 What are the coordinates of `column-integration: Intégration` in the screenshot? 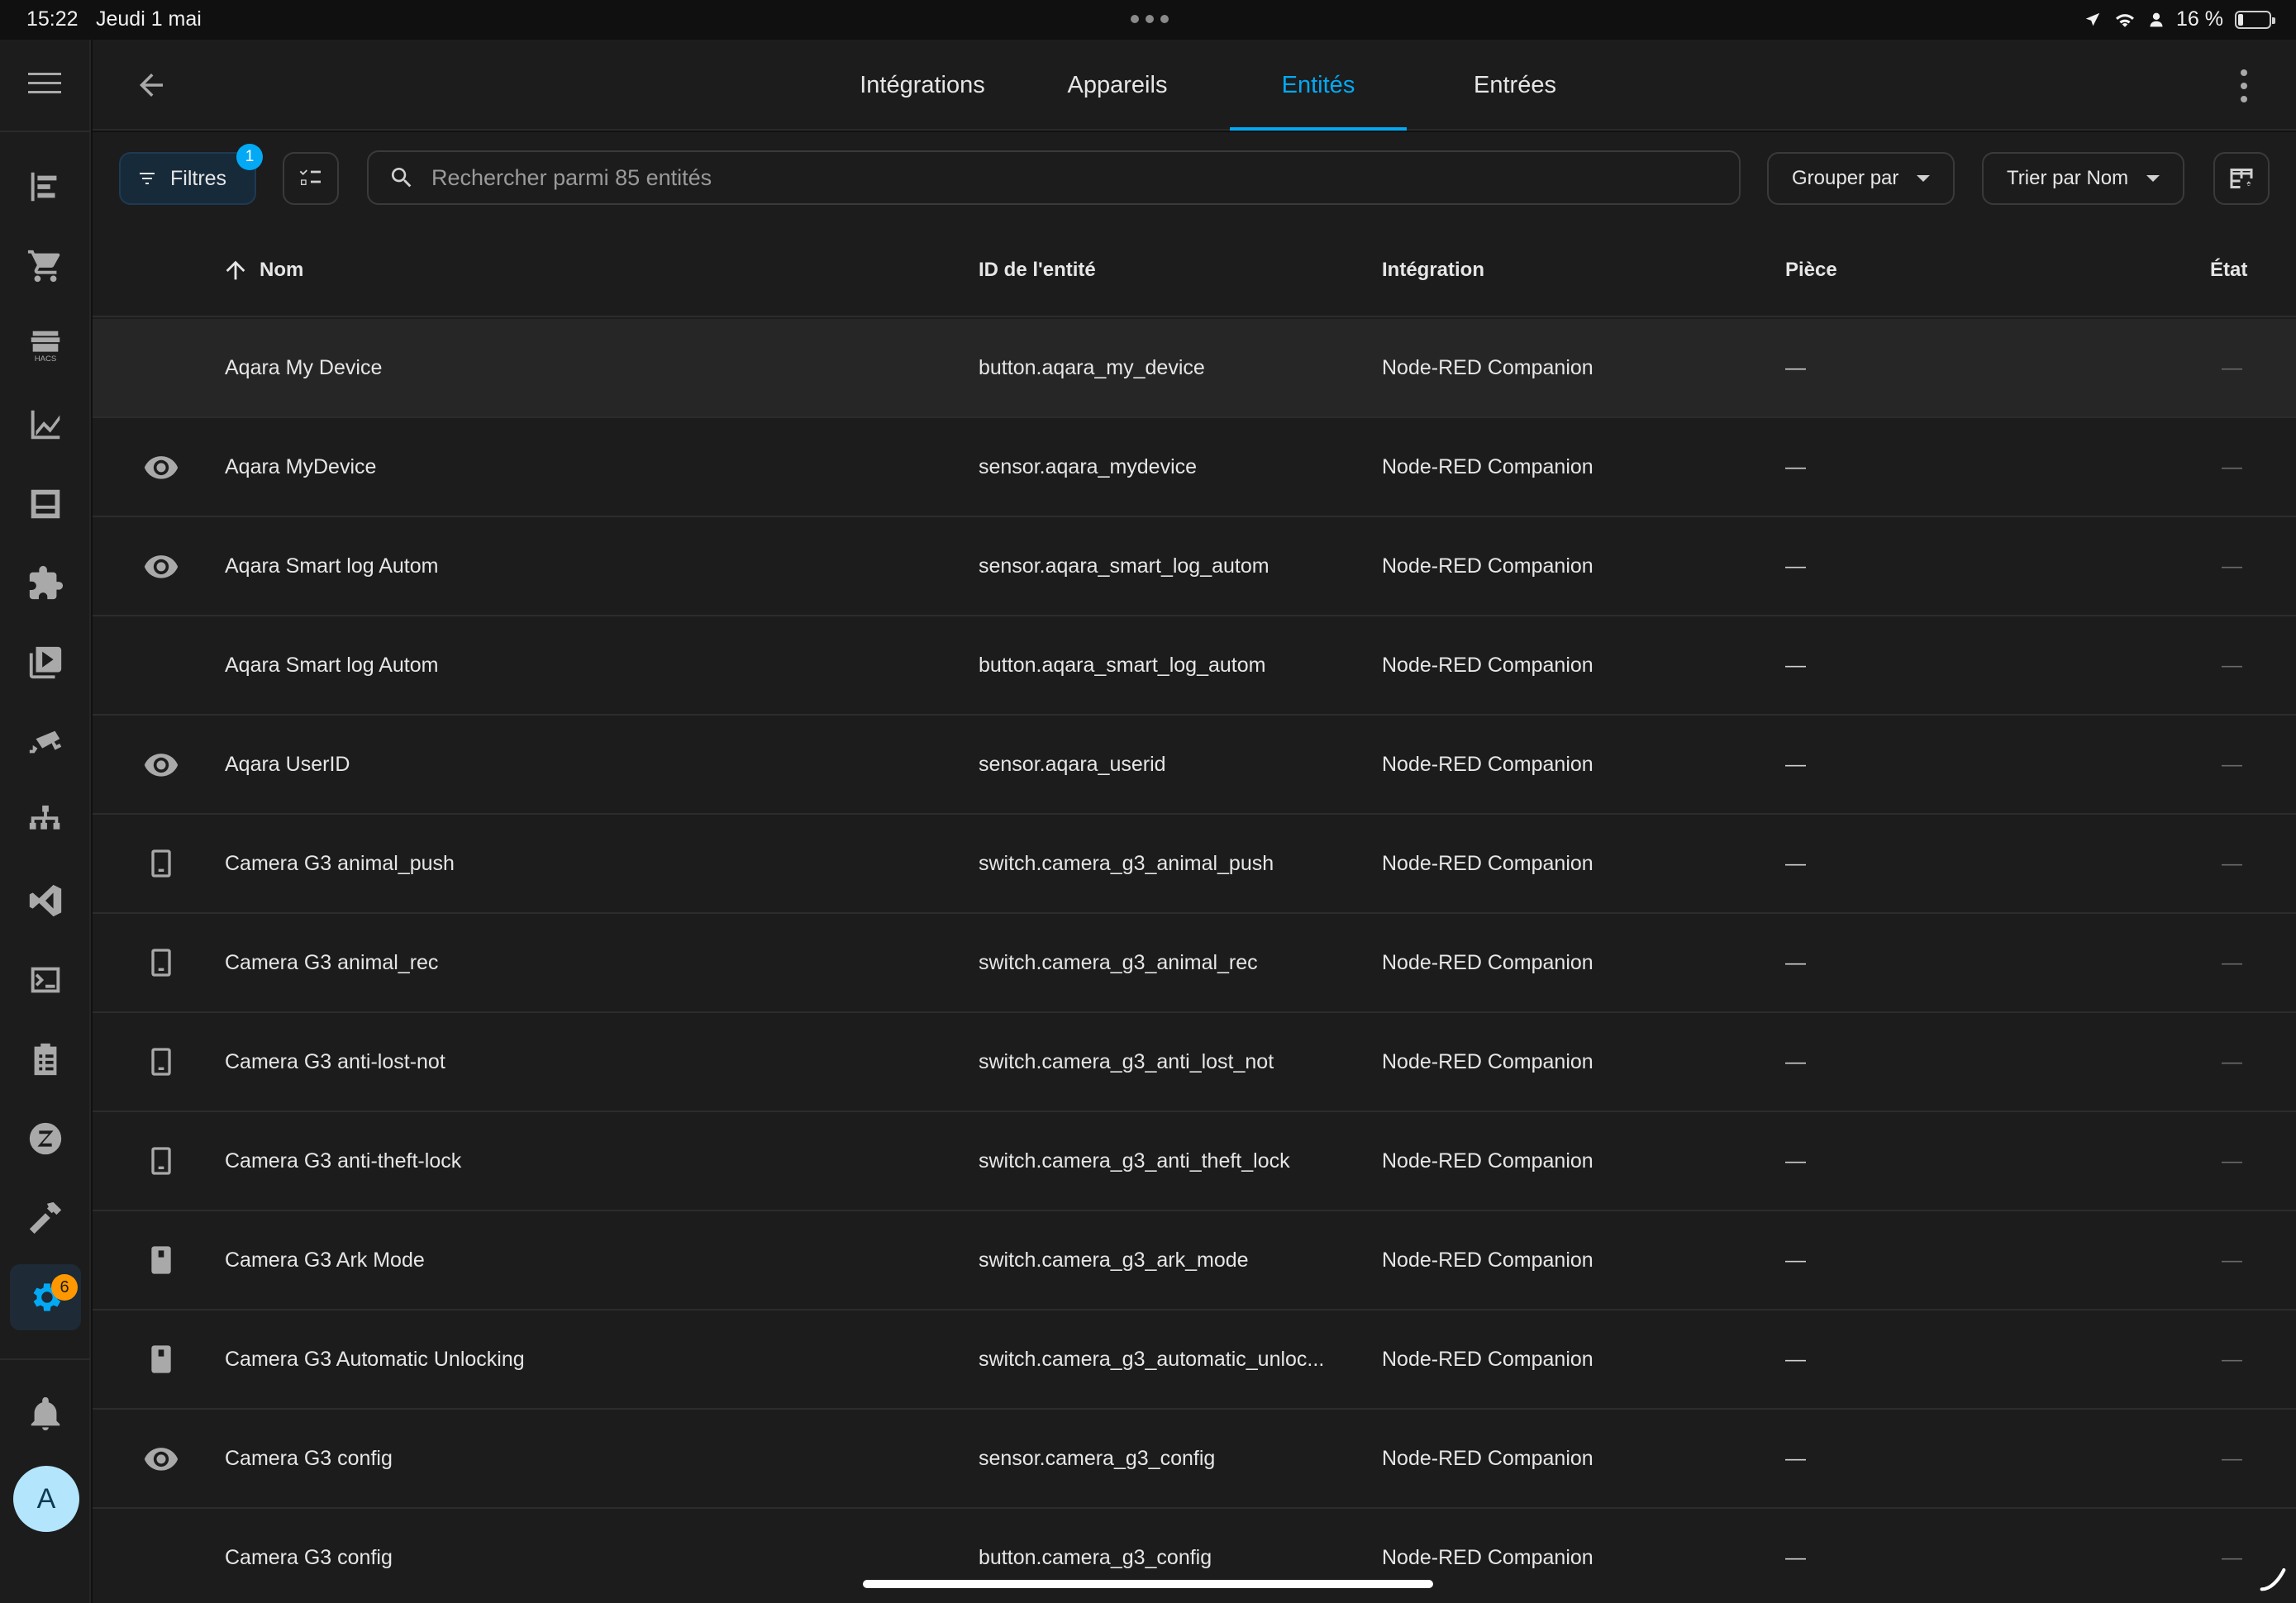 It's located at (1433, 270).